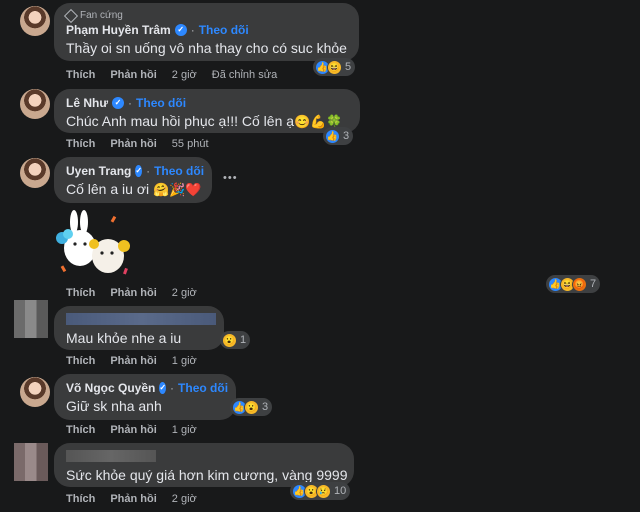  Describe the element at coordinates (93, 242) in the screenshot. I see `bunny-cheer-sticker` at that location.